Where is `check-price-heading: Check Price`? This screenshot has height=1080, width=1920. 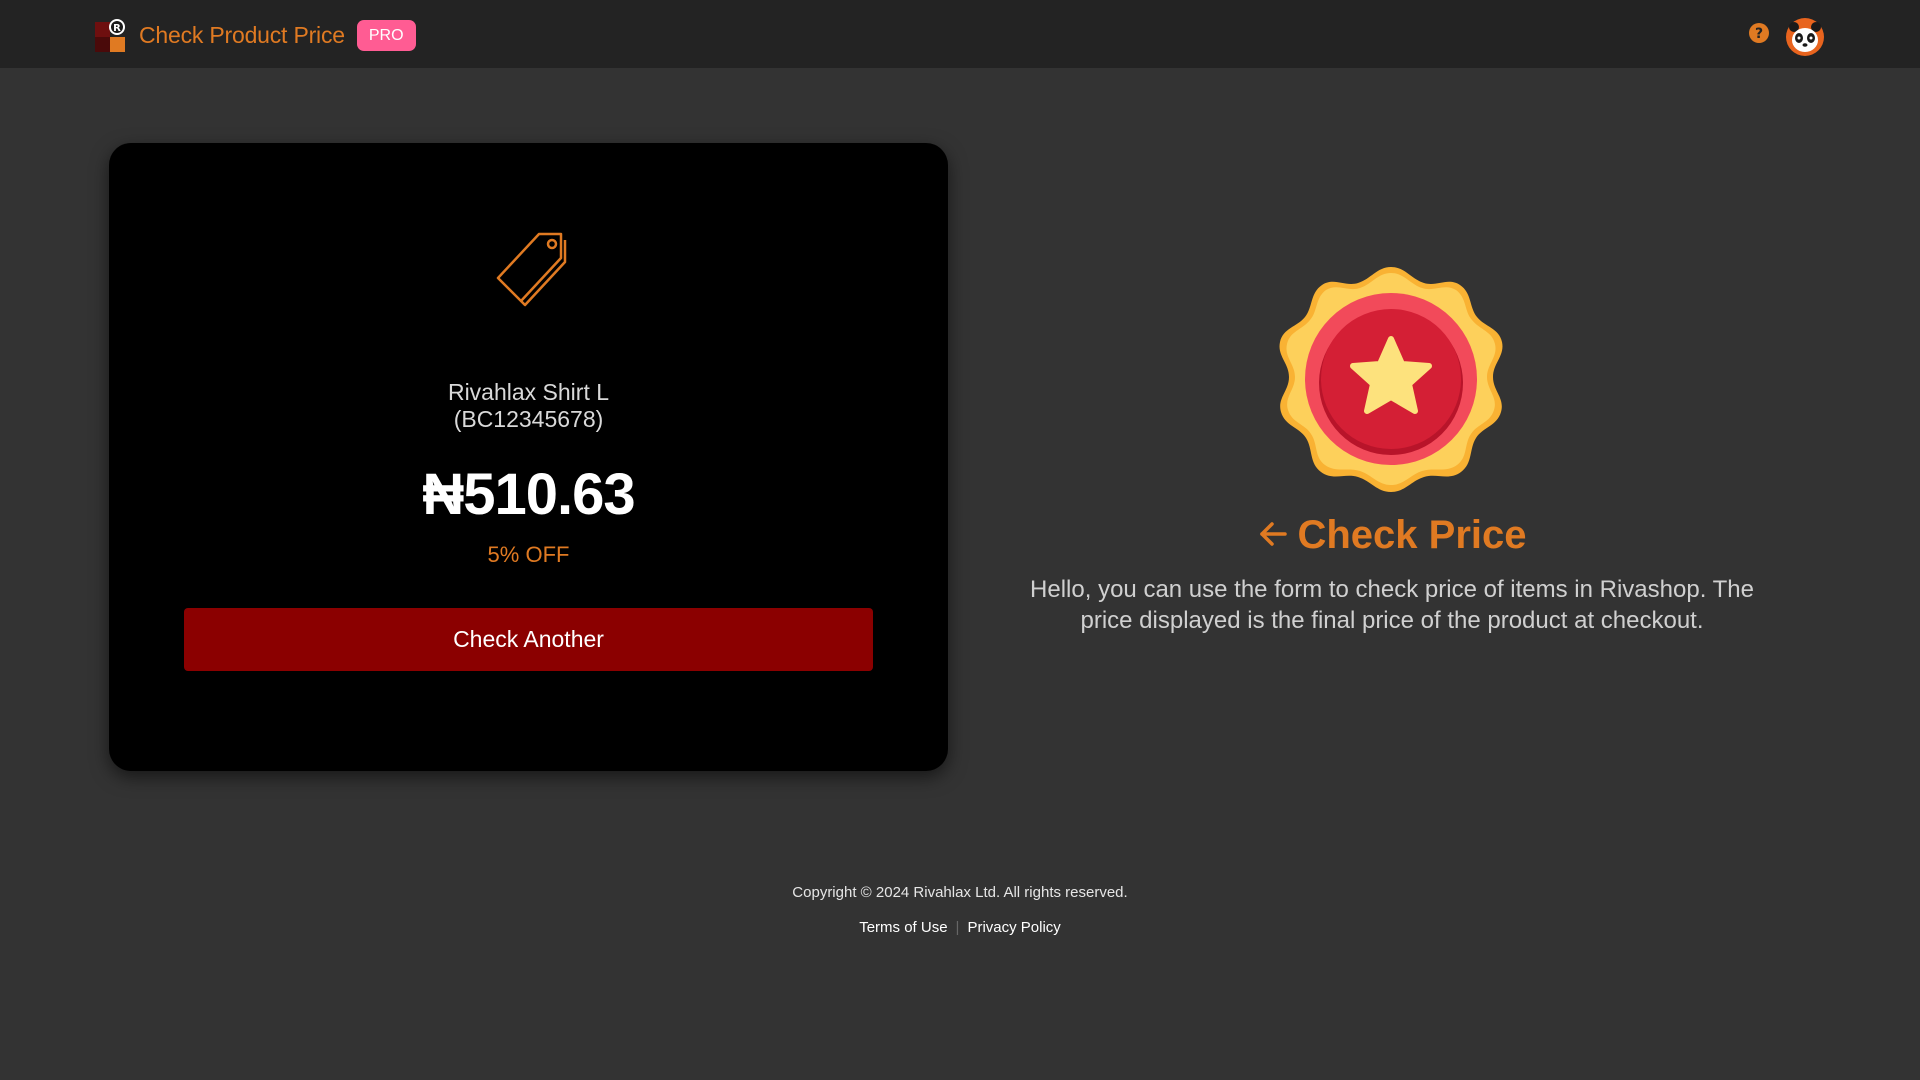 check-price-heading: Check Price is located at coordinates (1392, 536).